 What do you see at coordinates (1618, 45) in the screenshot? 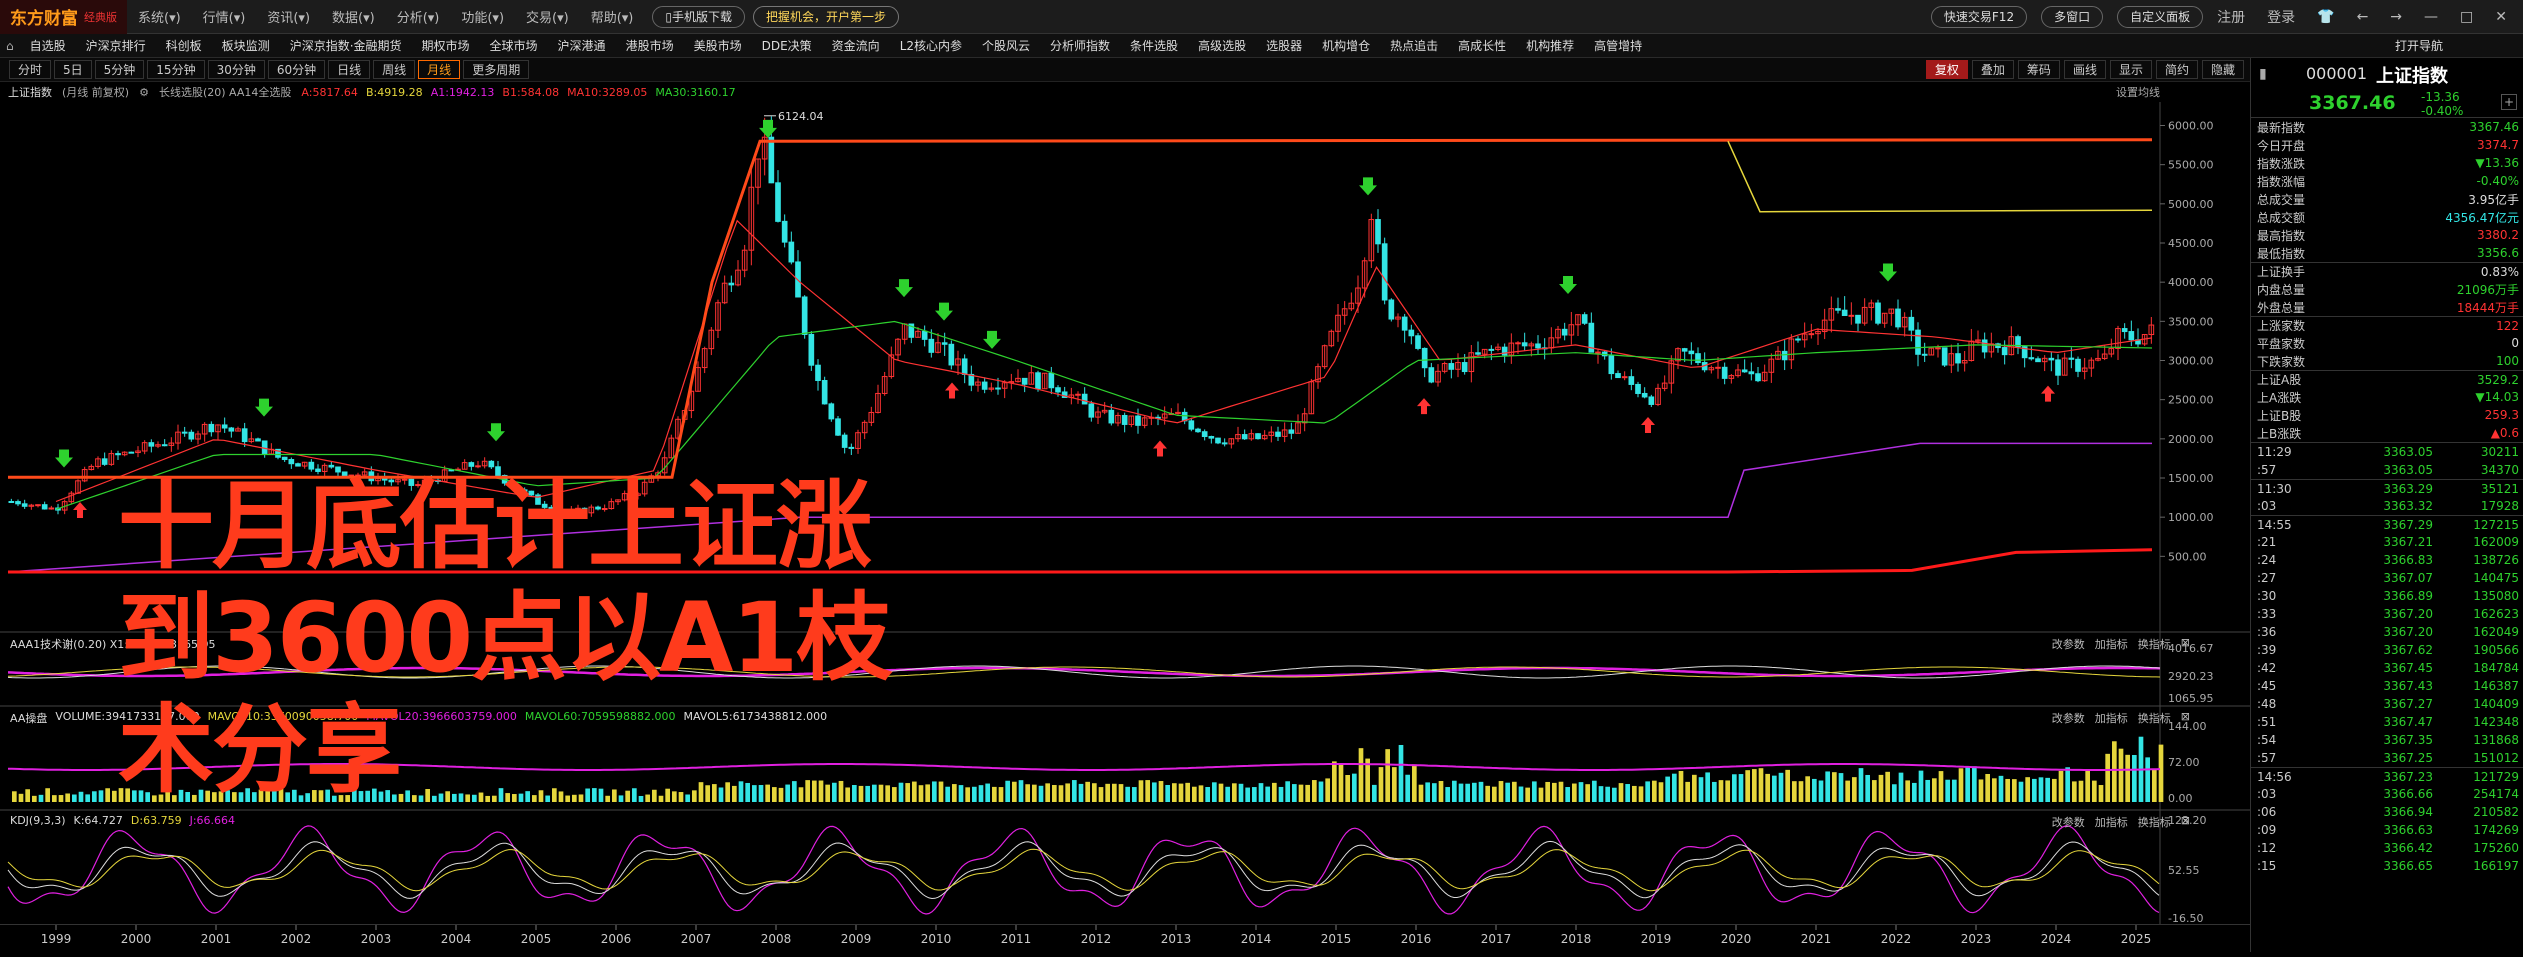
I see `nav-item: 高管增持` at bounding box center [1618, 45].